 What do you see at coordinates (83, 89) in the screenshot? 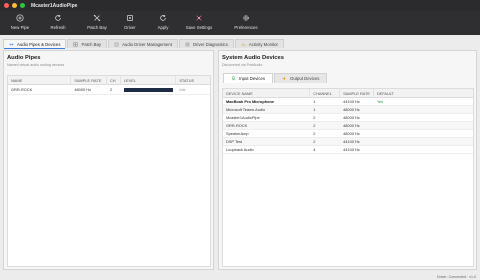
I see `pipe-sample-rate: 48000 Hz` at bounding box center [83, 89].